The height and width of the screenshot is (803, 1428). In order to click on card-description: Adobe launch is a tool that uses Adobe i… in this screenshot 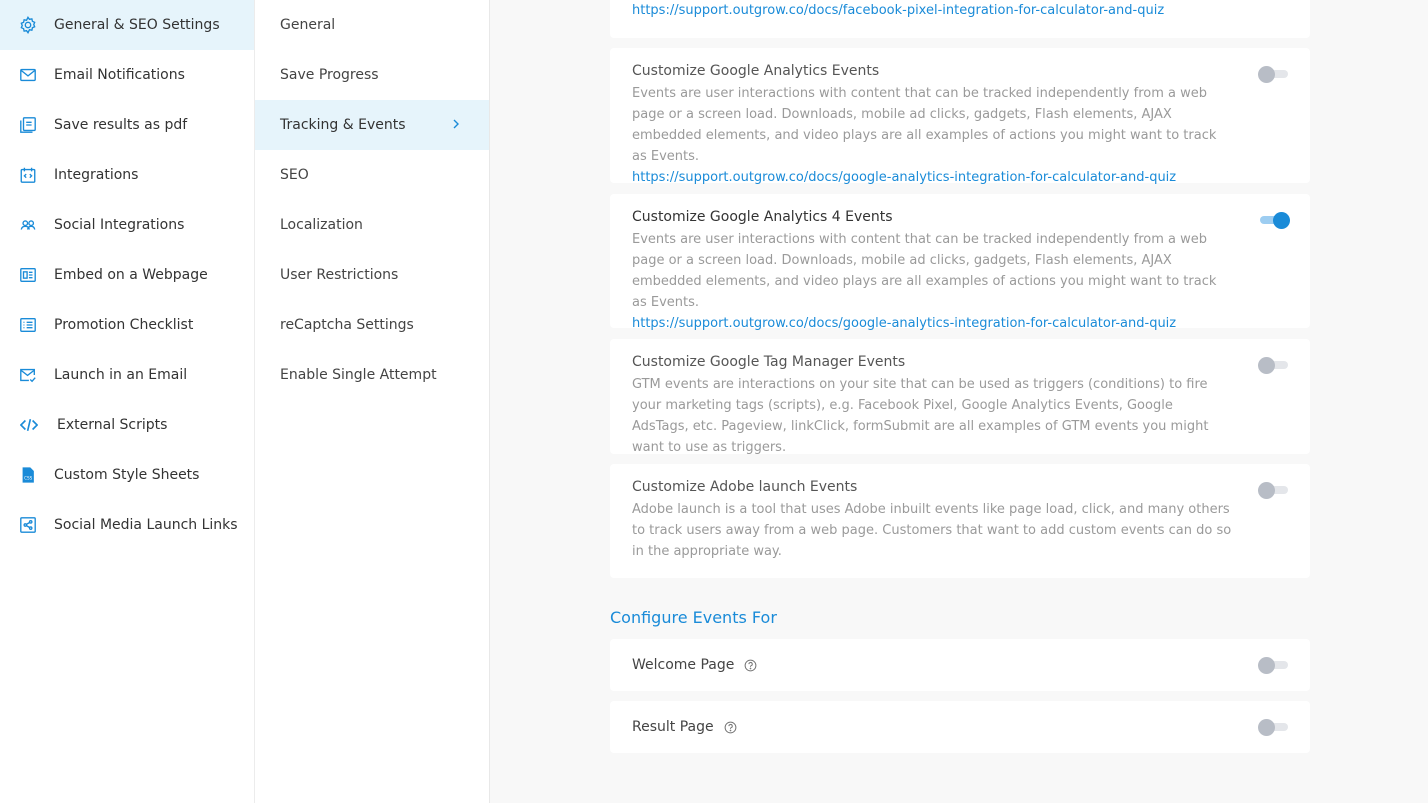, I will do `click(932, 530)`.